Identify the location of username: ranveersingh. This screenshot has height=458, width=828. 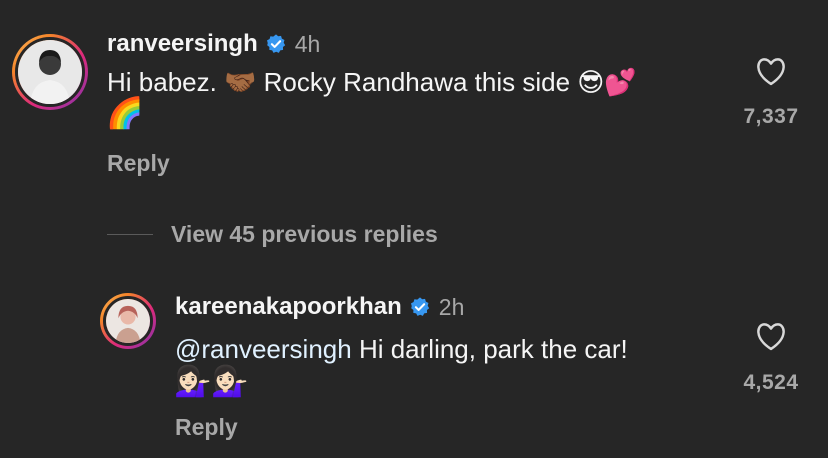
(182, 44).